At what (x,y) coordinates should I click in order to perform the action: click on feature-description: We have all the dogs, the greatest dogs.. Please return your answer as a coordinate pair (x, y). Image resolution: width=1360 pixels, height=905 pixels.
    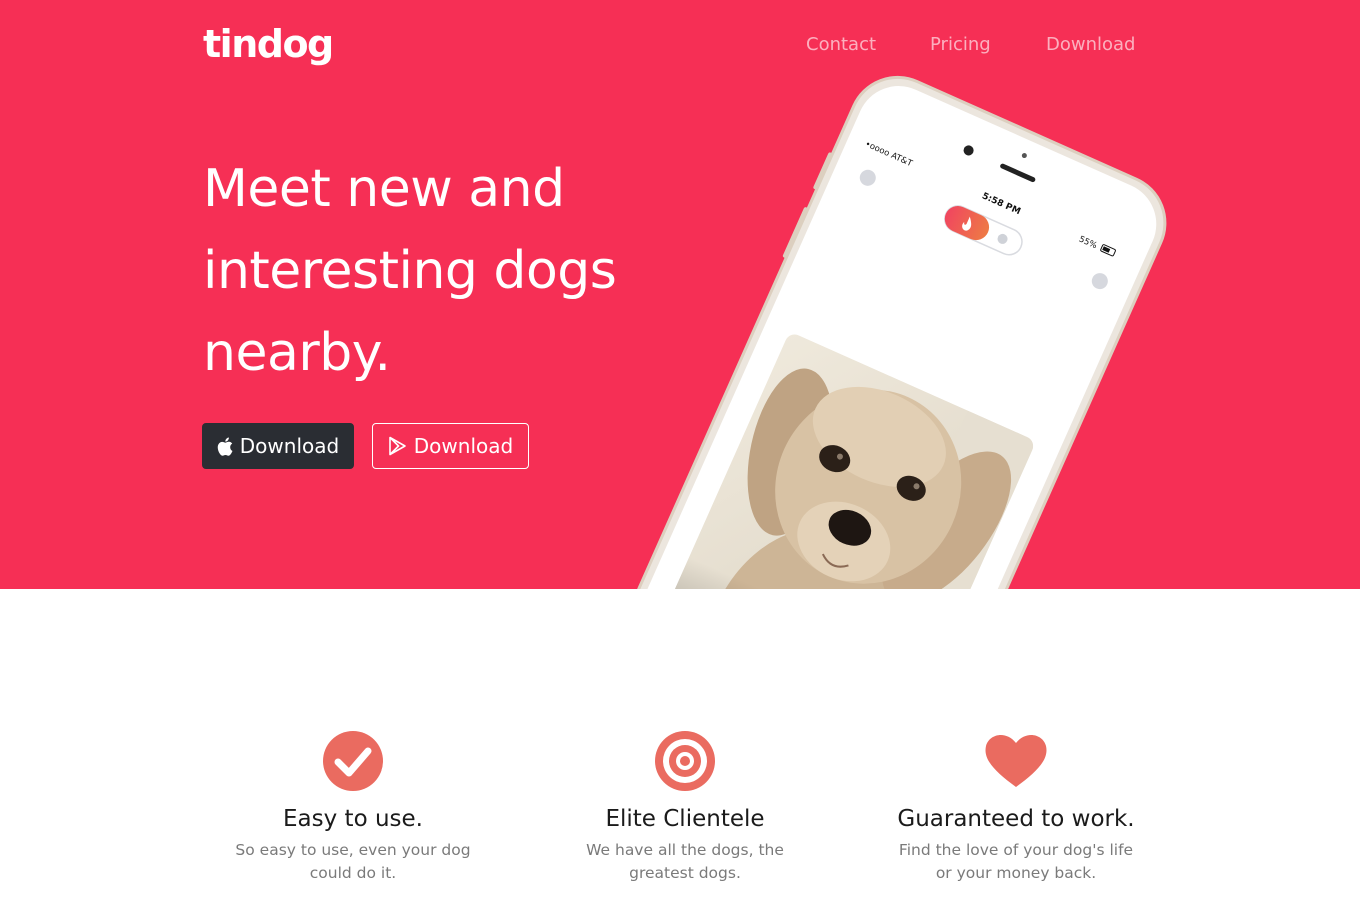
    Looking at the image, I should click on (685, 861).